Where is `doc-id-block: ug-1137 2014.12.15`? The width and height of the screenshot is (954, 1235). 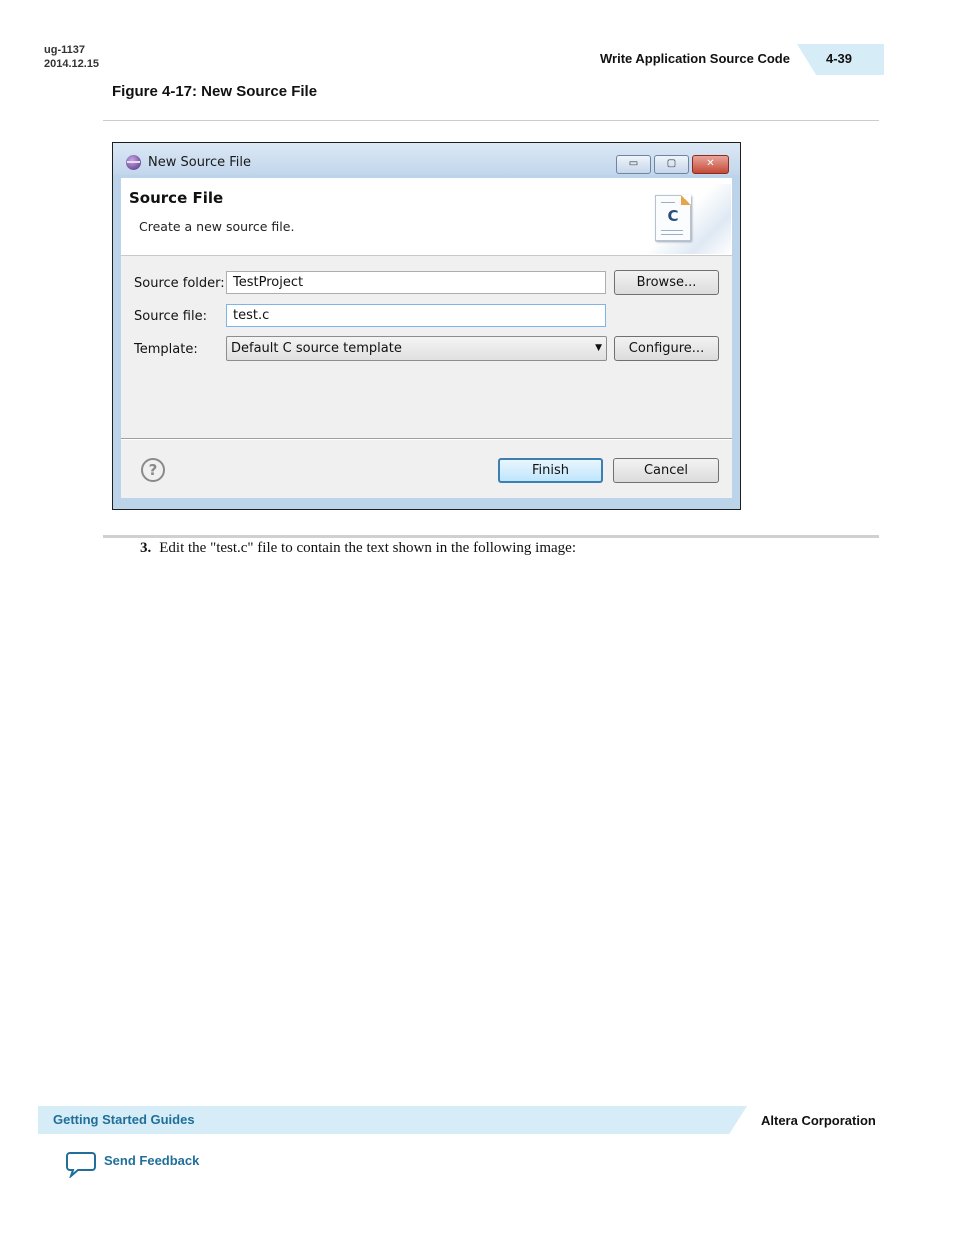 doc-id-block: ug-1137 2014.12.15 is located at coordinates (71, 57).